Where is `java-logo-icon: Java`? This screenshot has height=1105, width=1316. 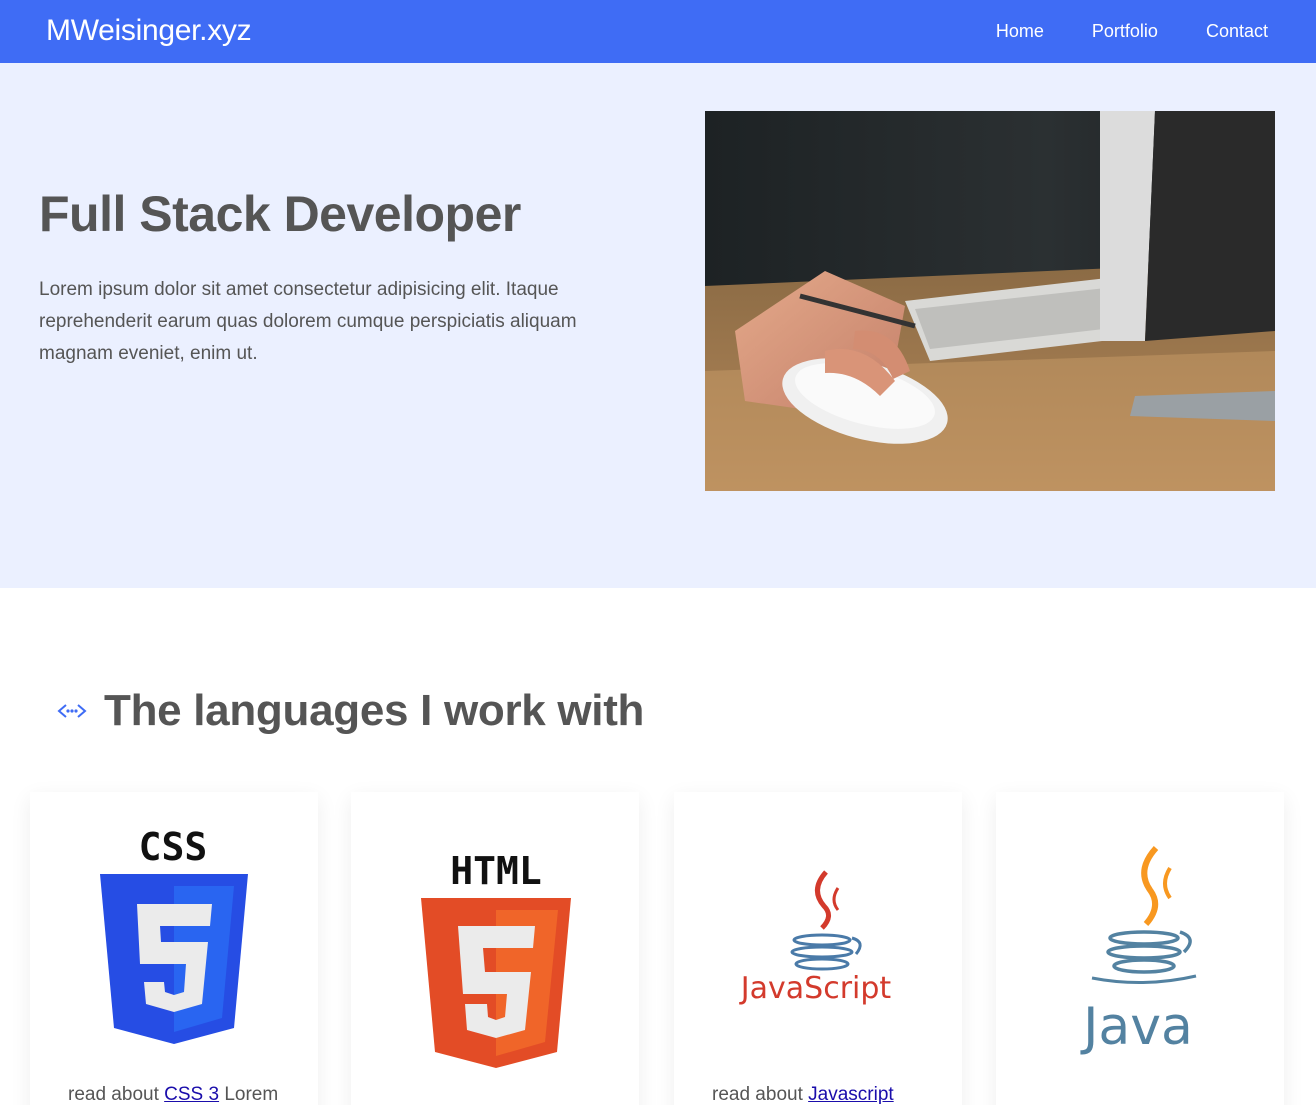
java-logo-icon: Java is located at coordinates (1138, 951).